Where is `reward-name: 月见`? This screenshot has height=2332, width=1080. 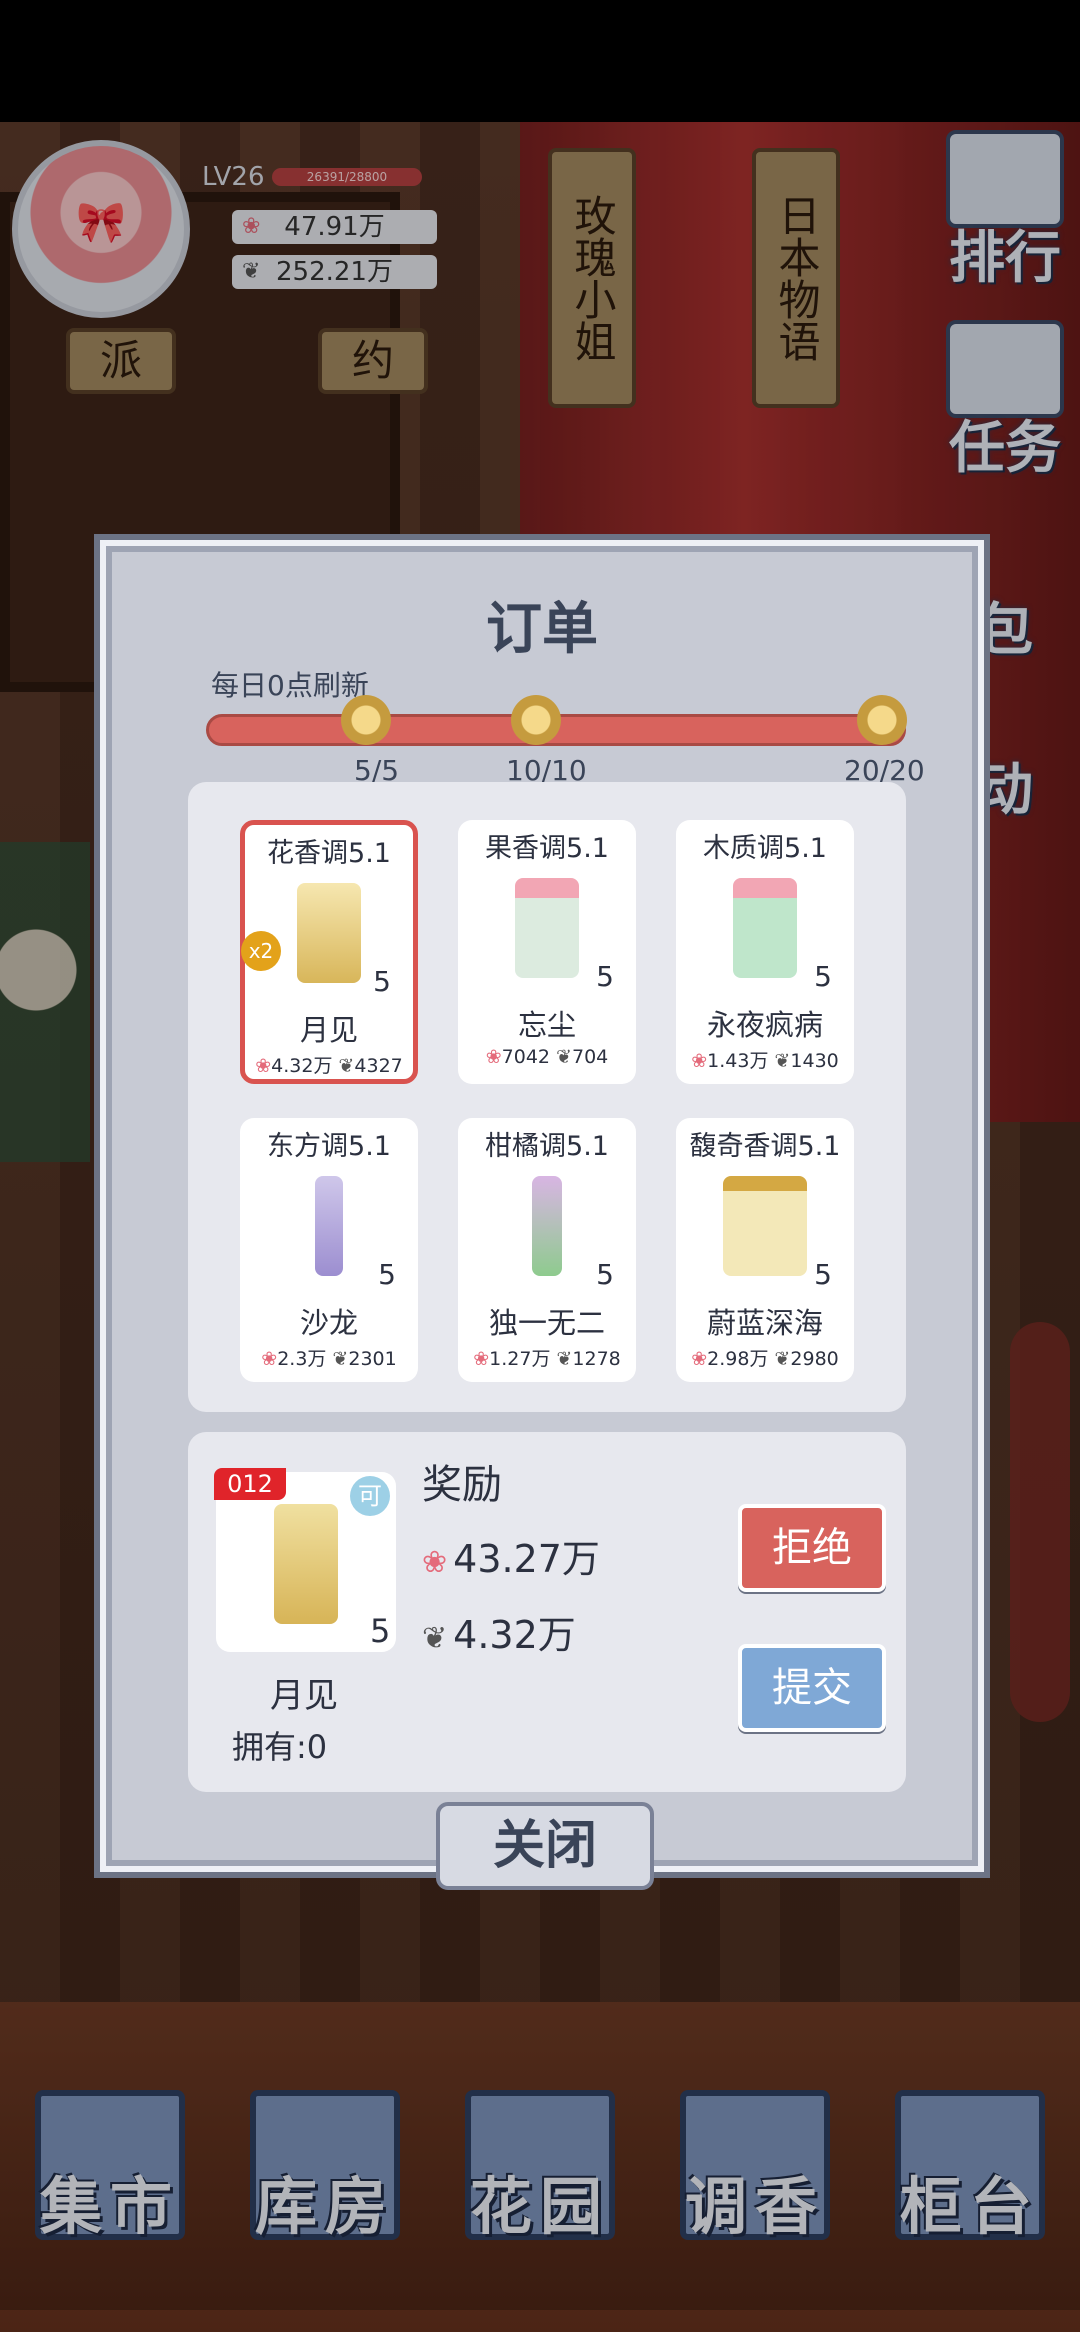 reward-name: 月见 is located at coordinates (304, 1696).